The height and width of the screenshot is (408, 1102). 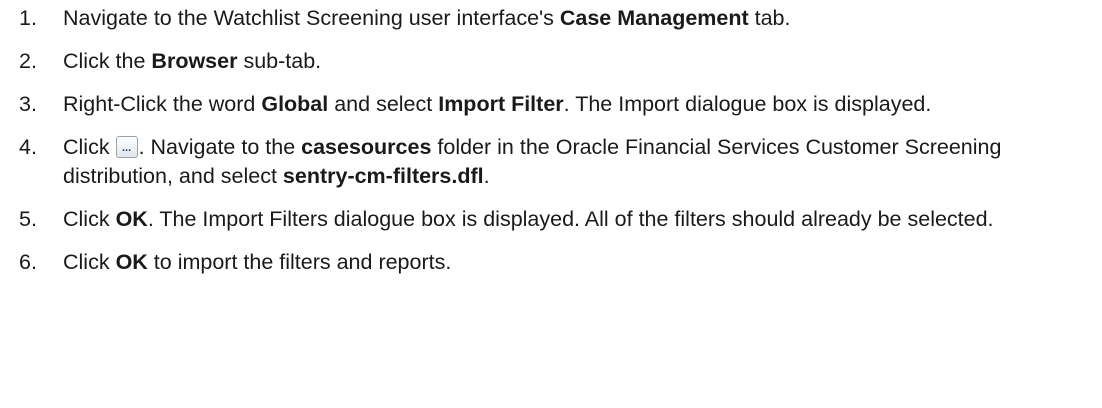 I want to click on step-2: 2. Click the Browser sub-tab., so click(x=551, y=61).